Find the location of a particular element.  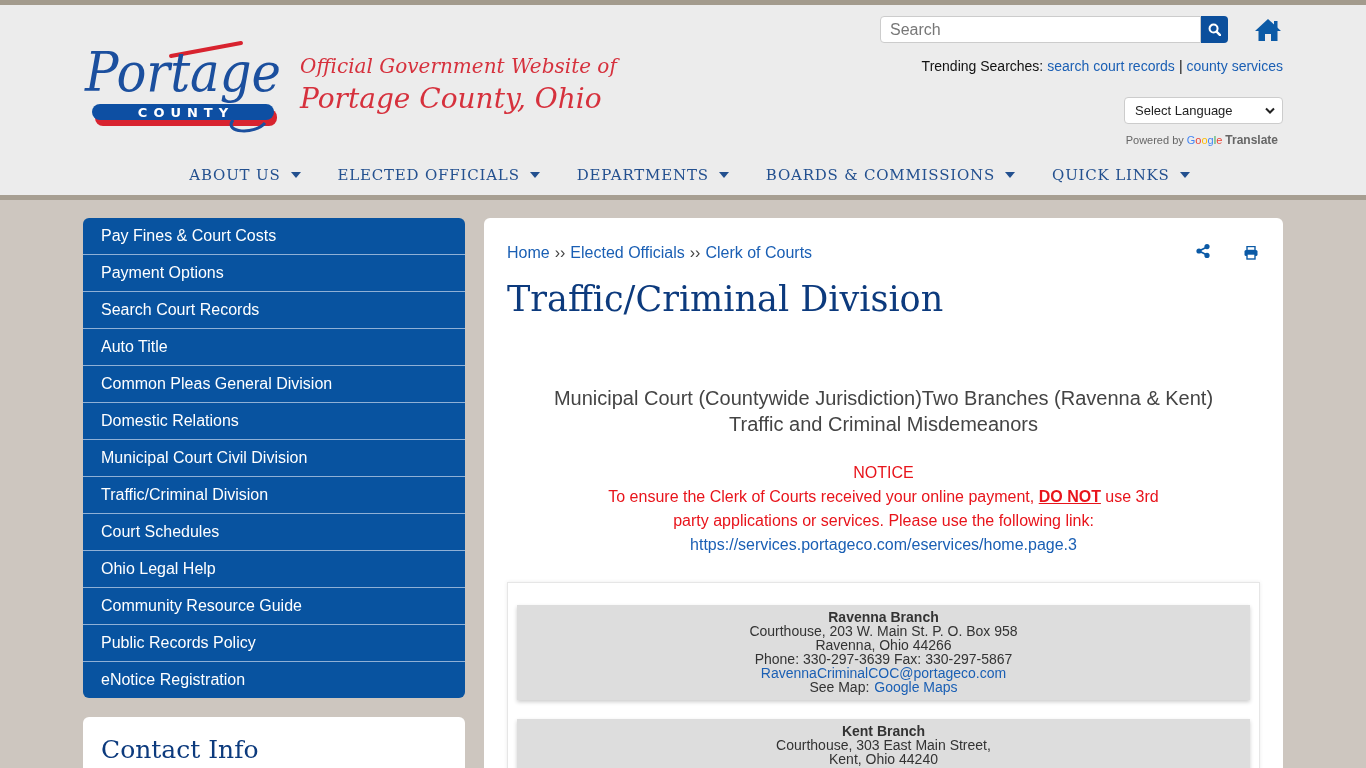

breadcrumb-link: Elected Officials is located at coordinates (627, 253).